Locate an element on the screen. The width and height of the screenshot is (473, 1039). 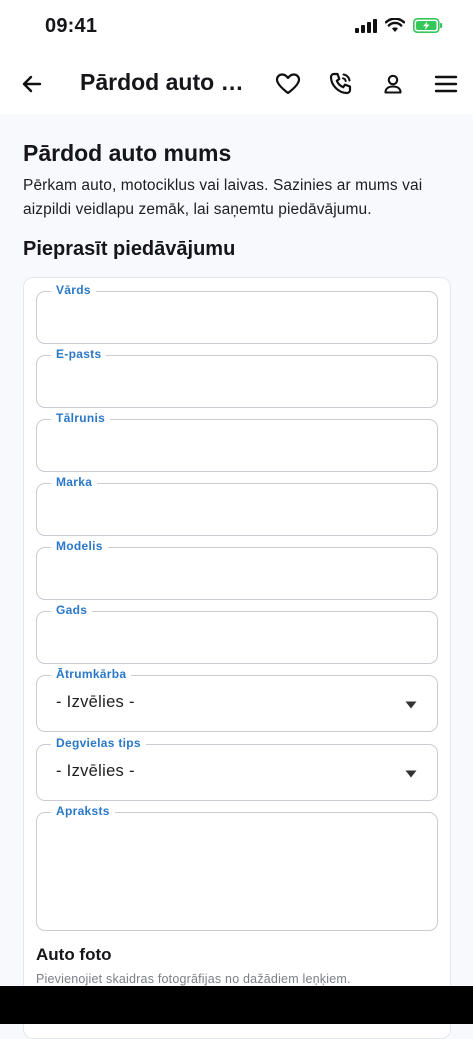
fuel-type-select: Degvielas tips - Izvēlies - is located at coordinates (237, 768).